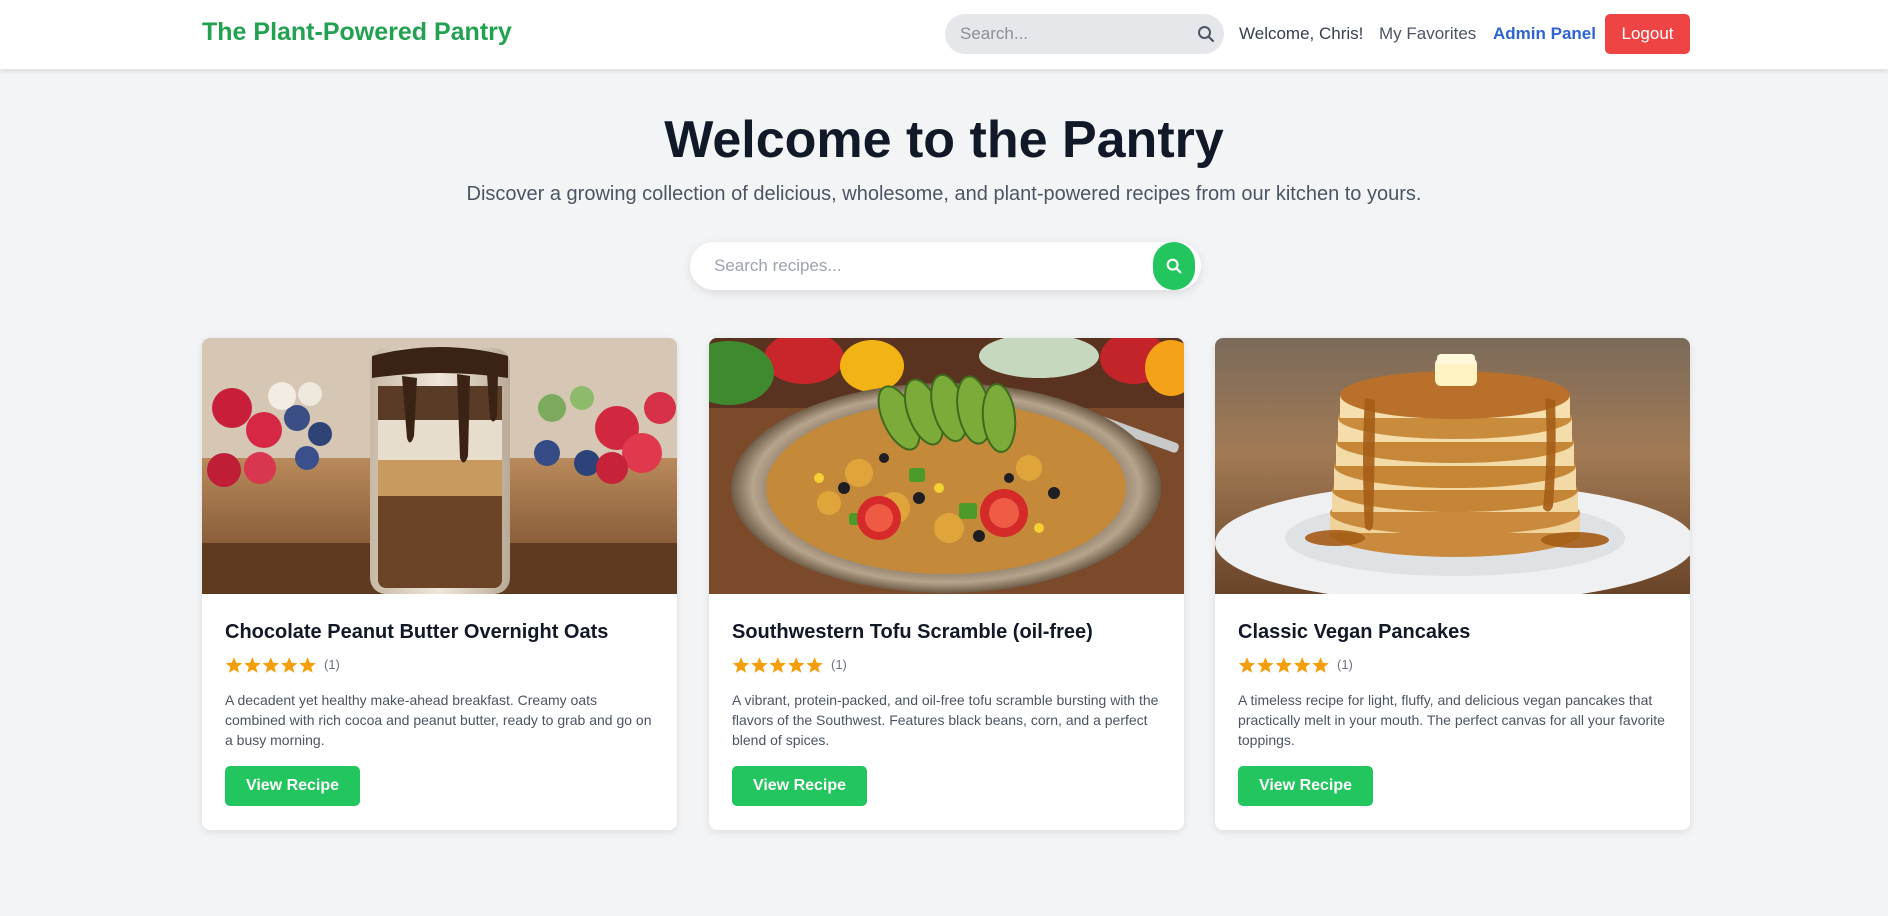 The image size is (1888, 916). I want to click on header-search-input, so click(1084, 34).